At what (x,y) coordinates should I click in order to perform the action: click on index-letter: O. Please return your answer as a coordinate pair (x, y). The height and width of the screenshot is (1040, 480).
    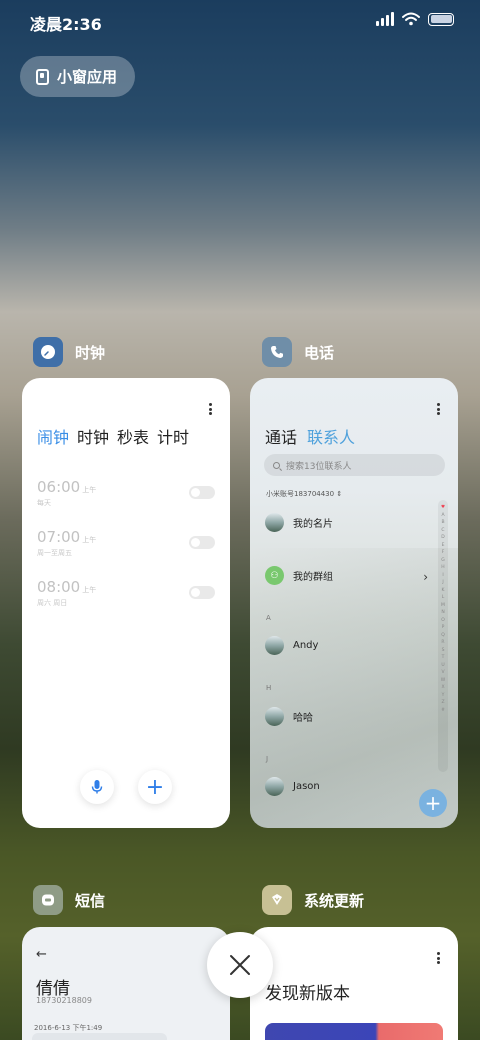
    Looking at the image, I should click on (443, 621).